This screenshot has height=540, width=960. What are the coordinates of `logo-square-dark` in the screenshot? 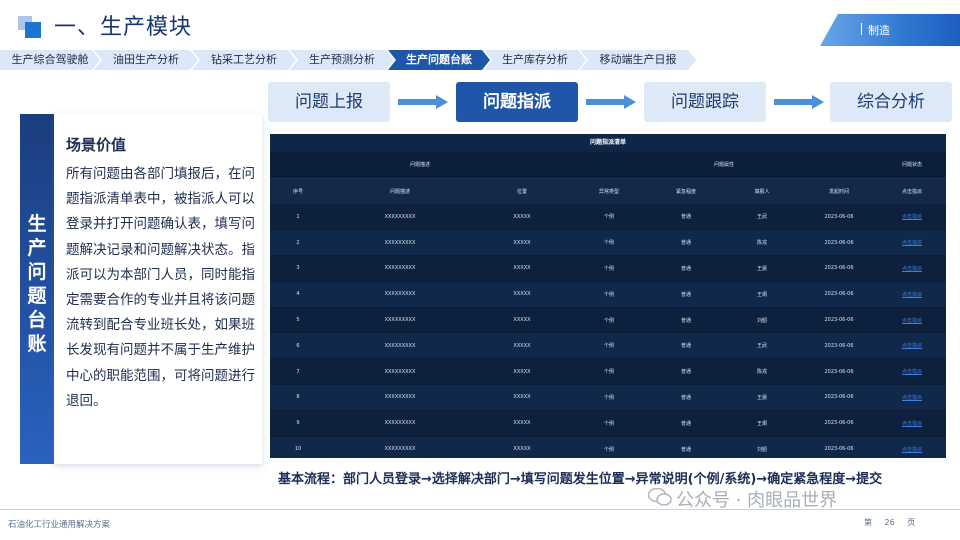 It's located at (33, 30).